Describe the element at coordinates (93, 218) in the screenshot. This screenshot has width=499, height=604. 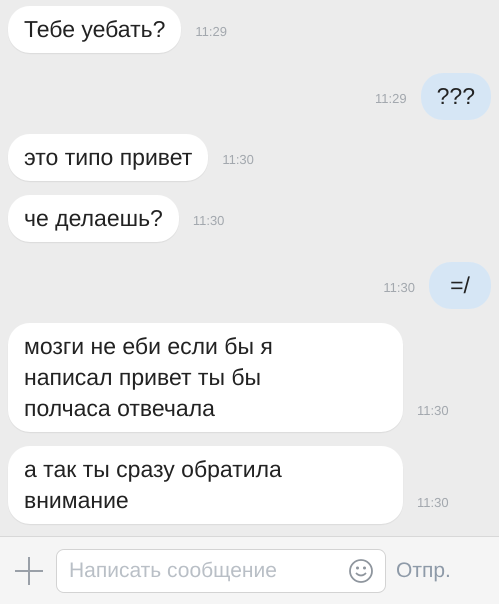
I see `message-bubble: че делаешь?` at that location.